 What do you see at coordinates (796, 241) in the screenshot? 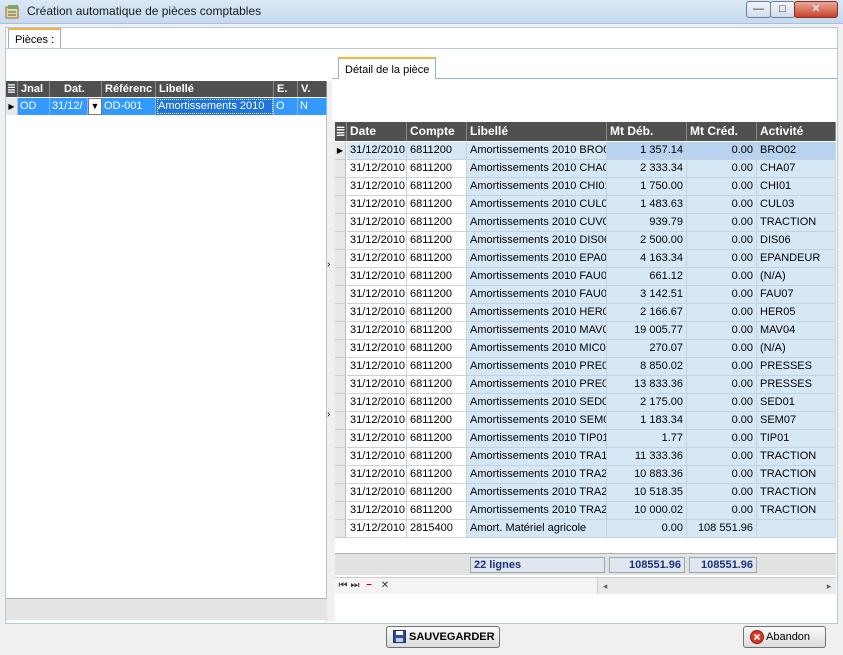
I see `activite-cell: DIS06` at bounding box center [796, 241].